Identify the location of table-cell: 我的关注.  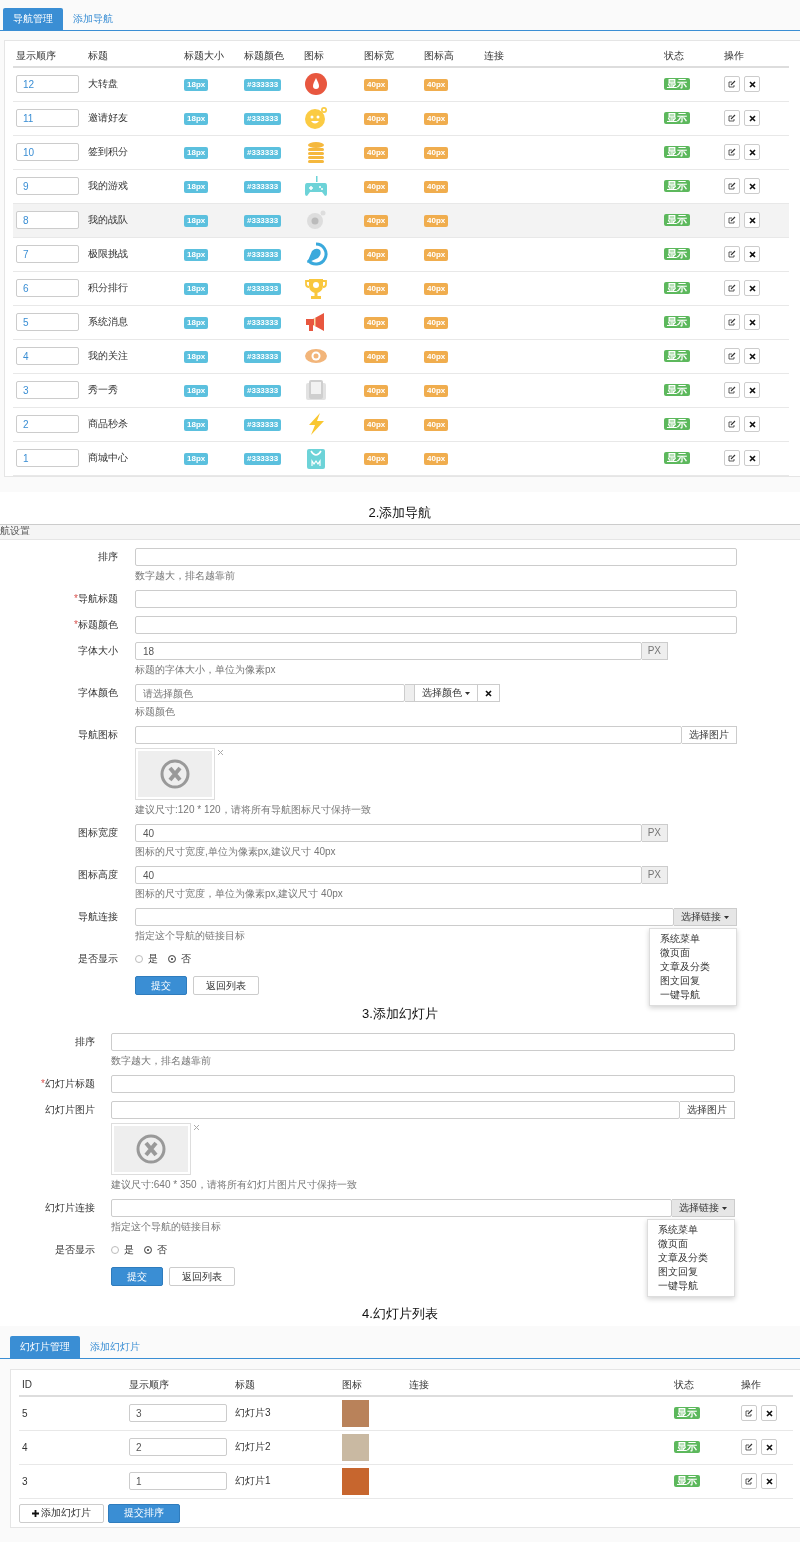
(108, 355).